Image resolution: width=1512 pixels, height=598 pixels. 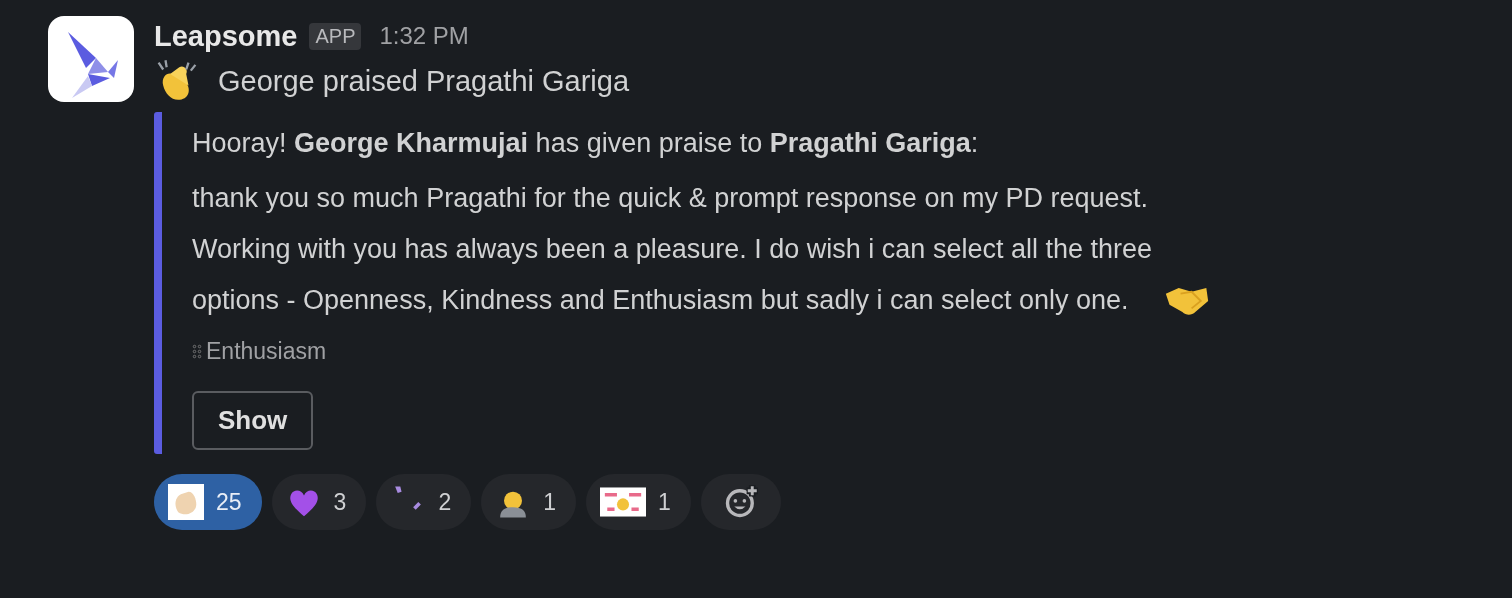 I want to click on app-logo-icon, so click(x=91, y=59).